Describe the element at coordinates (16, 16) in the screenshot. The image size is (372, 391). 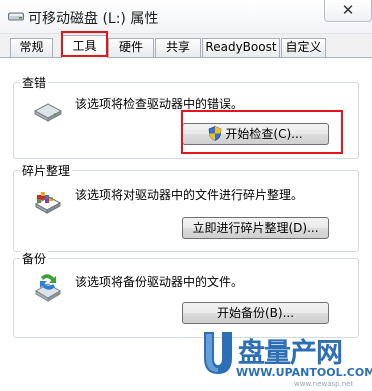
I see `drive-icon` at that location.